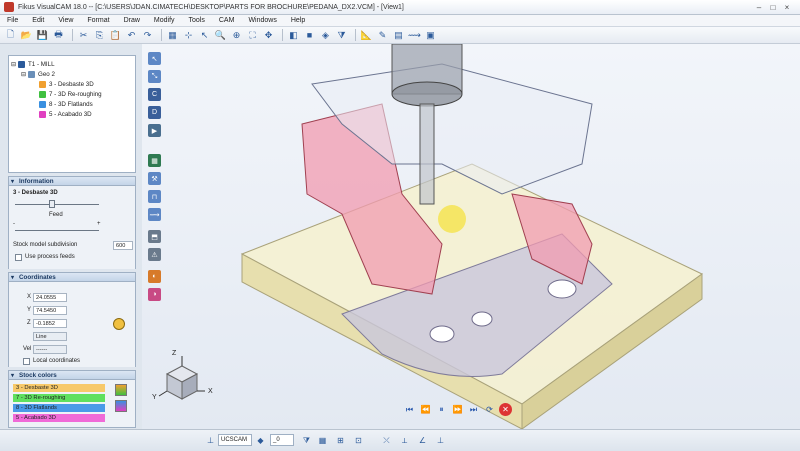 The height and width of the screenshot is (451, 800). What do you see at coordinates (115, 35) in the screenshot?
I see `paste-icon: 📋` at bounding box center [115, 35].